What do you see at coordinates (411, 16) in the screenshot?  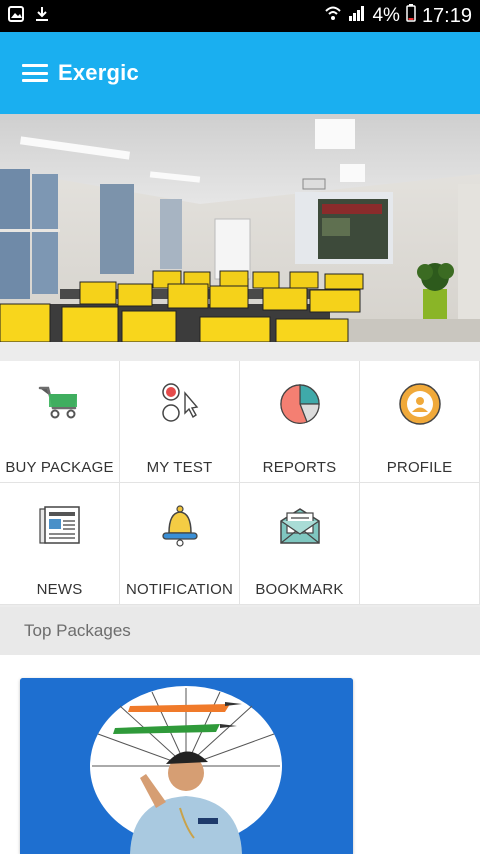 I see `battery-icon` at bounding box center [411, 16].